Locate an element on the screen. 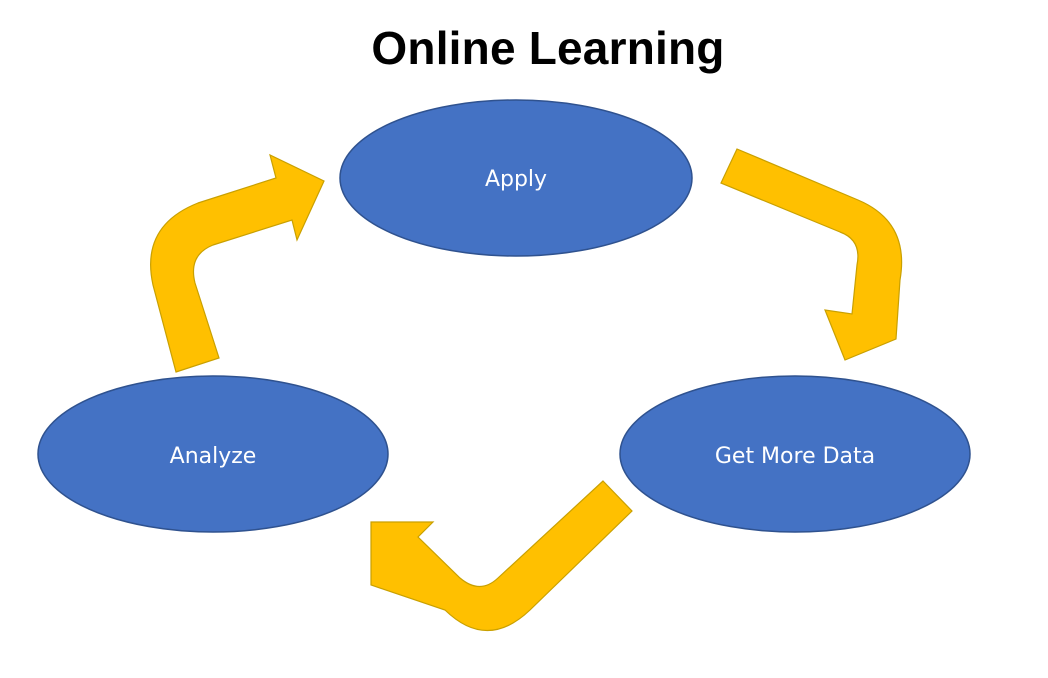 The height and width of the screenshot is (678, 1048). node-get-more-data-label: Get More Data is located at coordinates (795, 456).